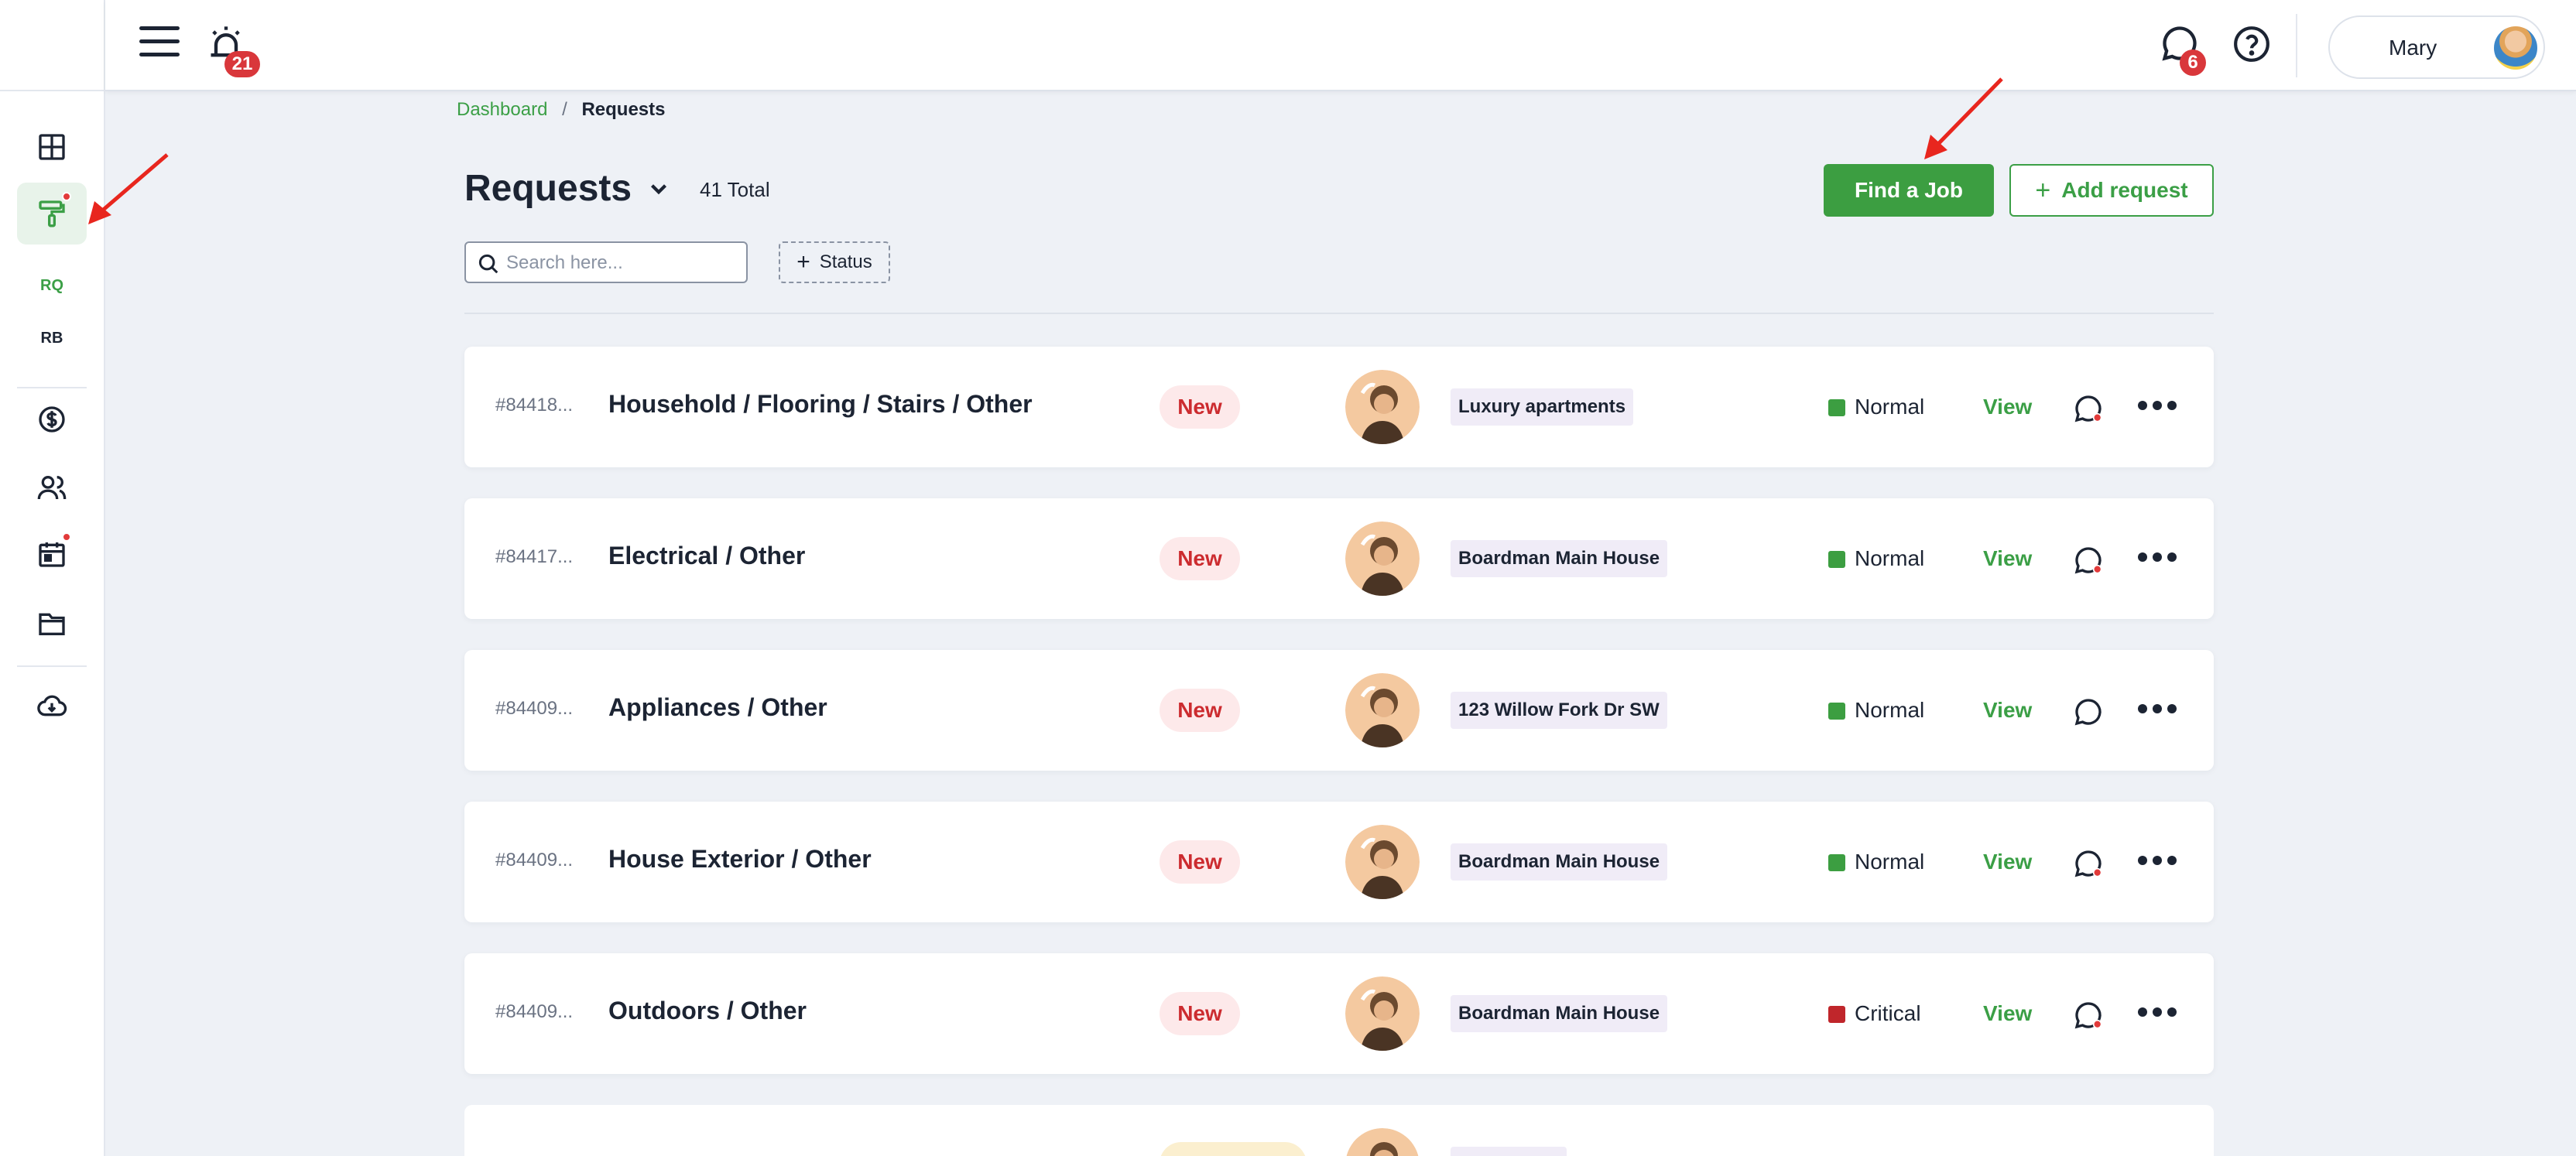  I want to click on sidebar-item-calendar, so click(52, 554).